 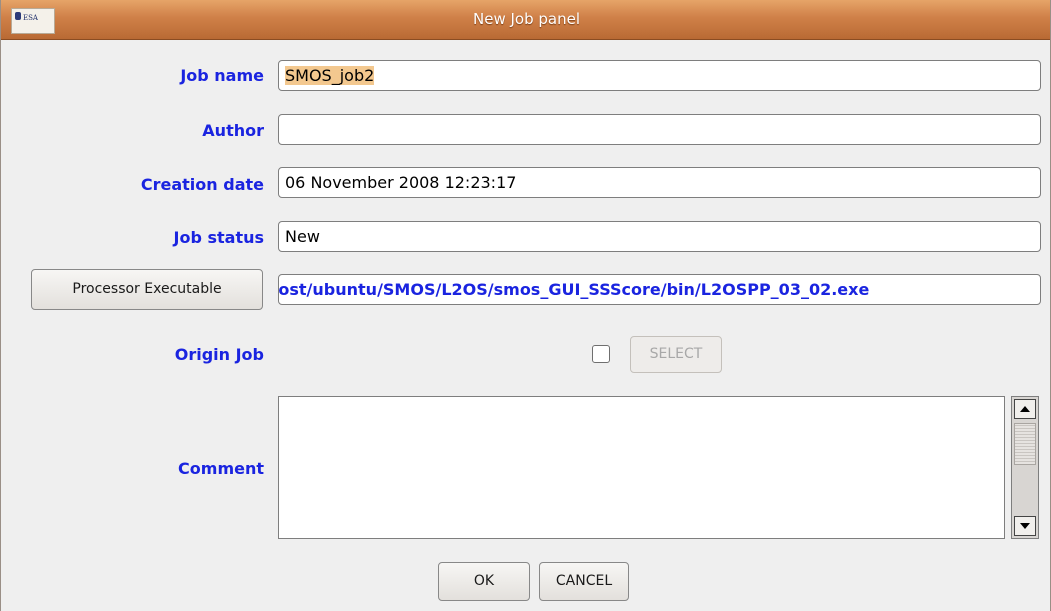 What do you see at coordinates (584, 581) in the screenshot?
I see `cancel-button: CANCEL` at bounding box center [584, 581].